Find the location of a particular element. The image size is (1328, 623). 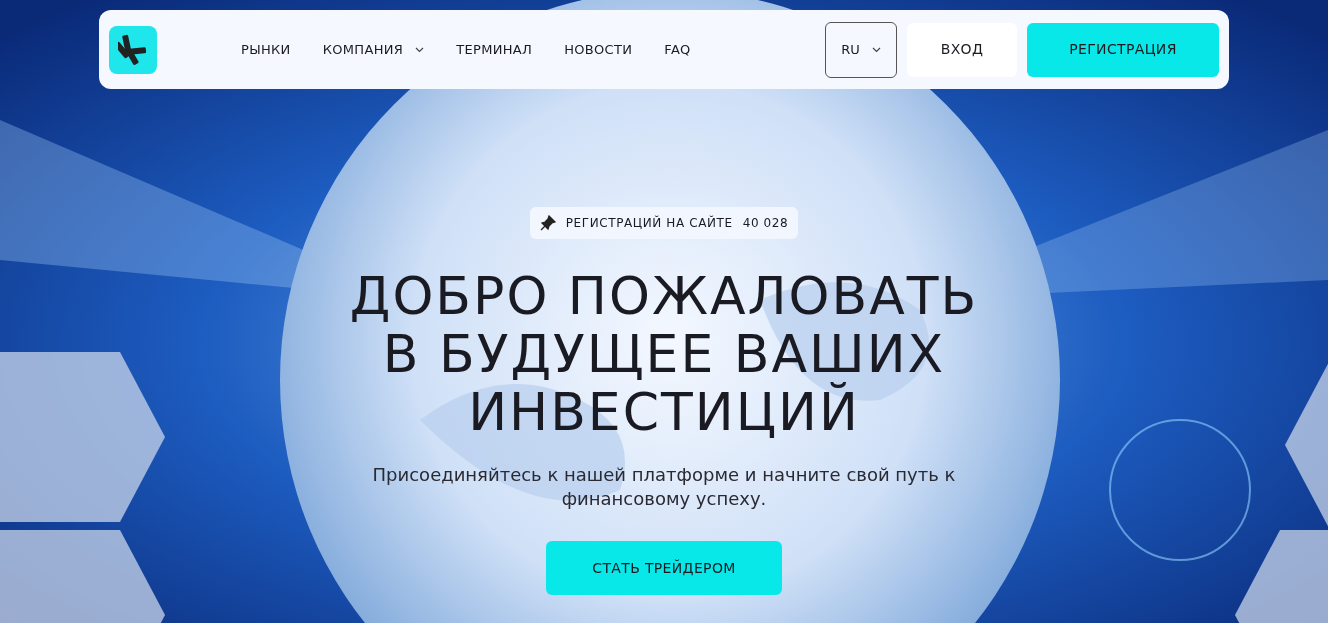

badge-count: 40 028 is located at coordinates (765, 223).